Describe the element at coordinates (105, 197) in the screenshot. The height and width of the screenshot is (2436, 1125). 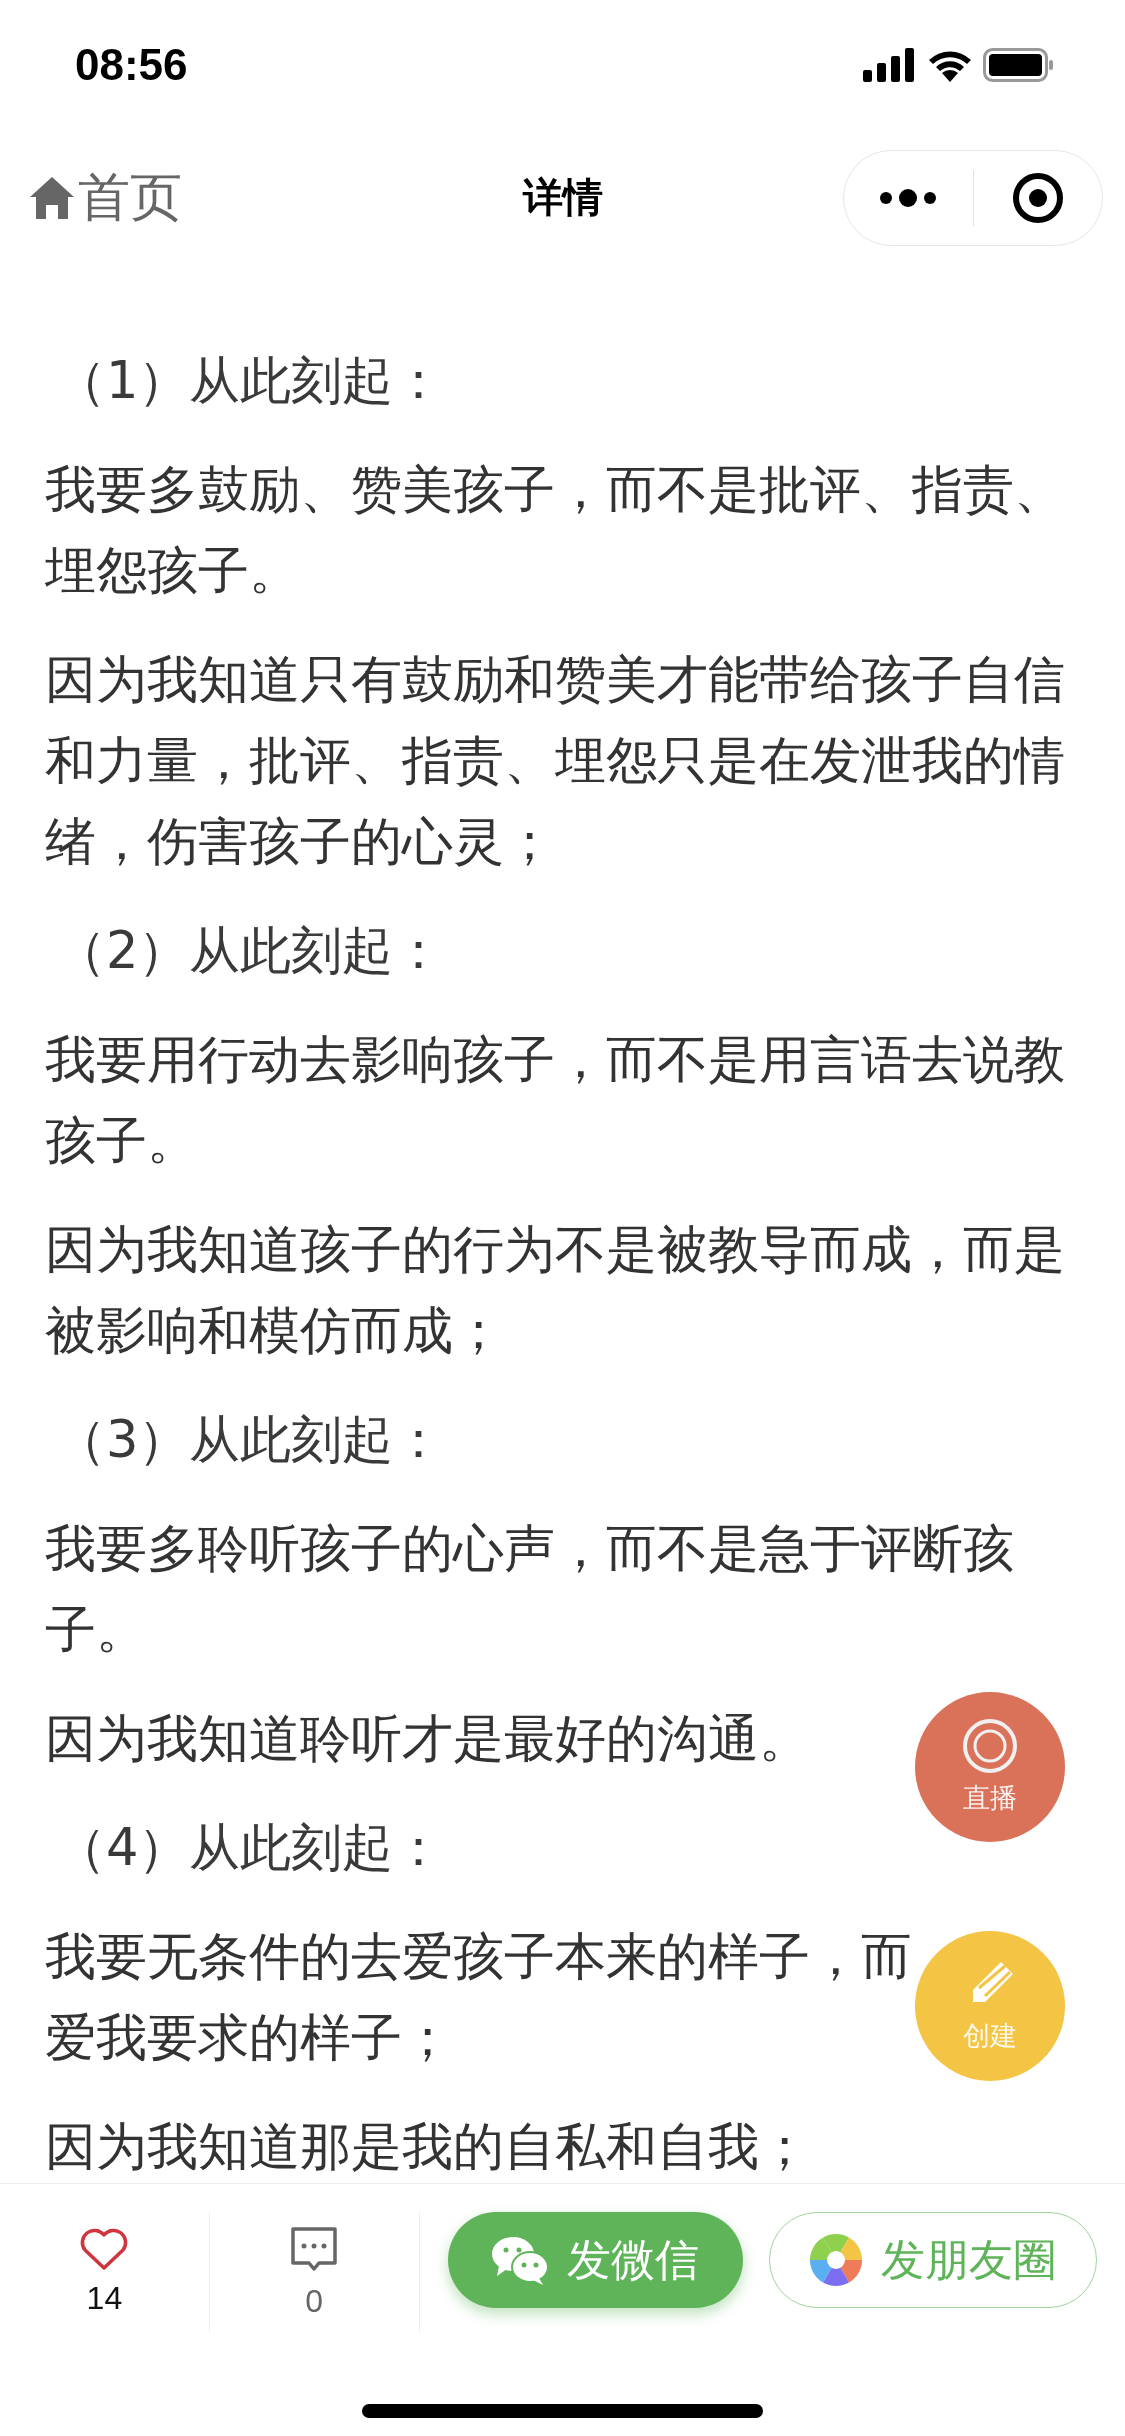
I see `home-link: 首页` at that location.